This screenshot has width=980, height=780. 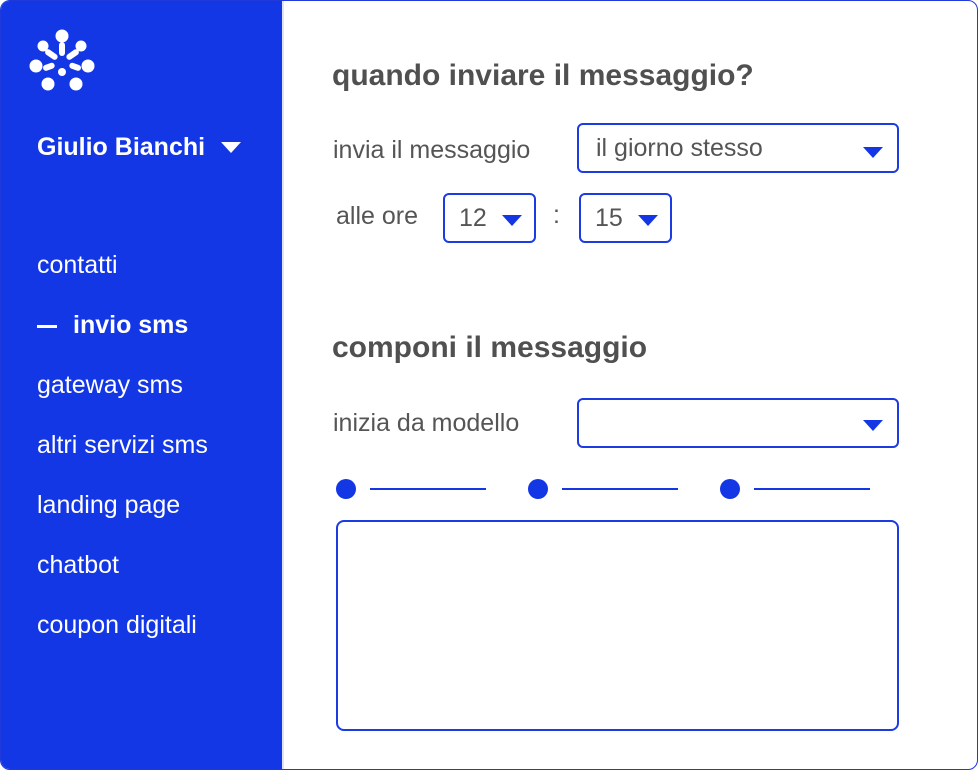 What do you see at coordinates (122, 521) in the screenshot?
I see `sidebar-item-landing-page: landing page` at bounding box center [122, 521].